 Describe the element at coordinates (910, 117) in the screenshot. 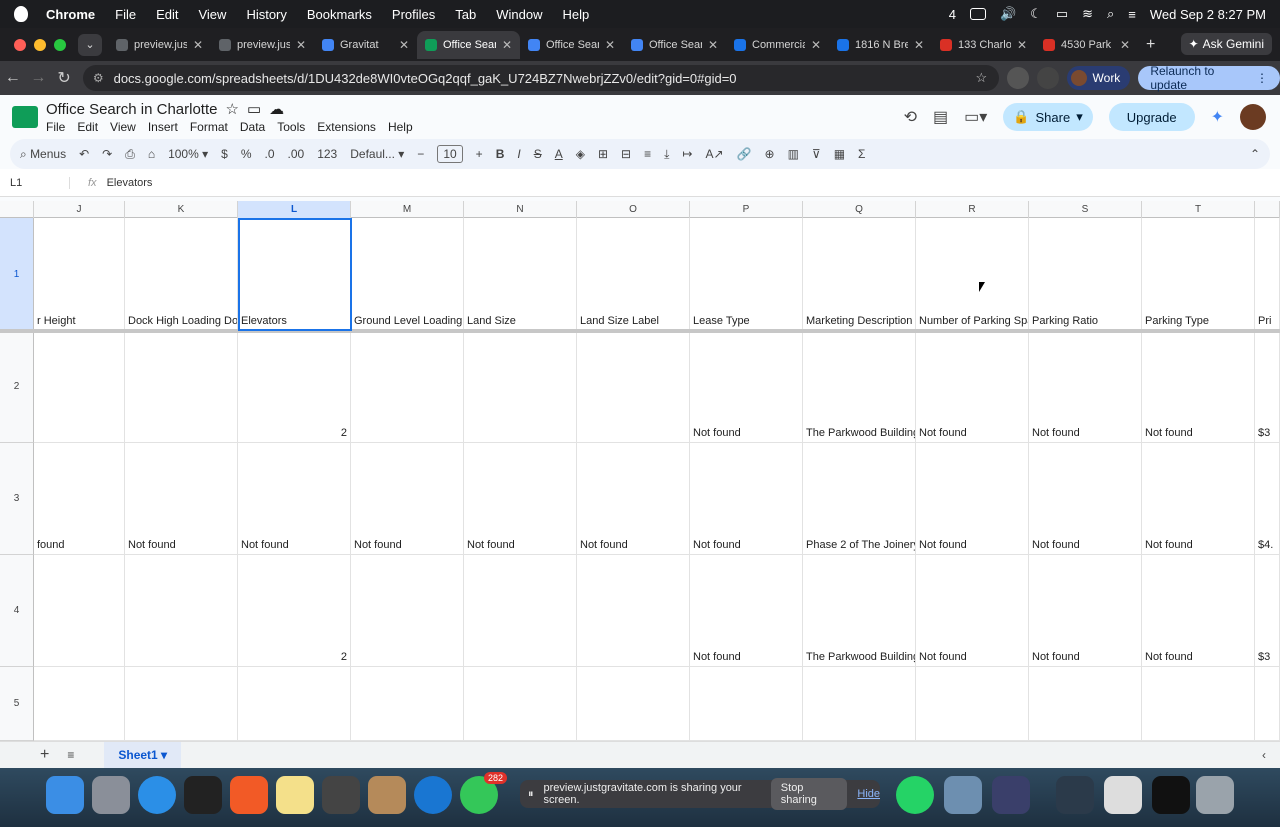

I see `version-history-icon: ⟲` at that location.